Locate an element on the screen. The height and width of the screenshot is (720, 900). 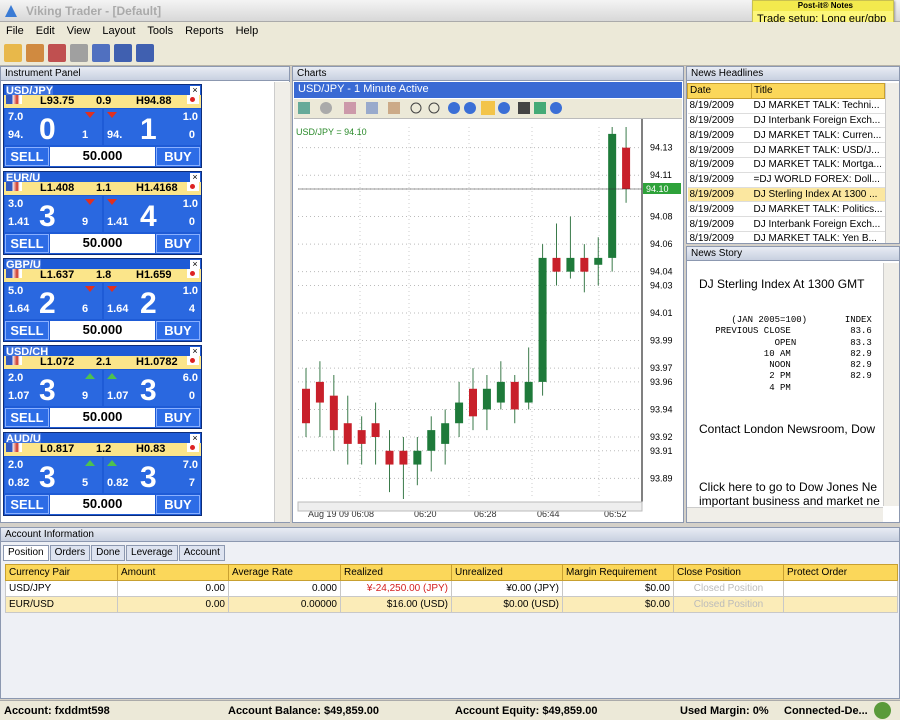
arrow-down-icon is located at coordinates (112, 202).